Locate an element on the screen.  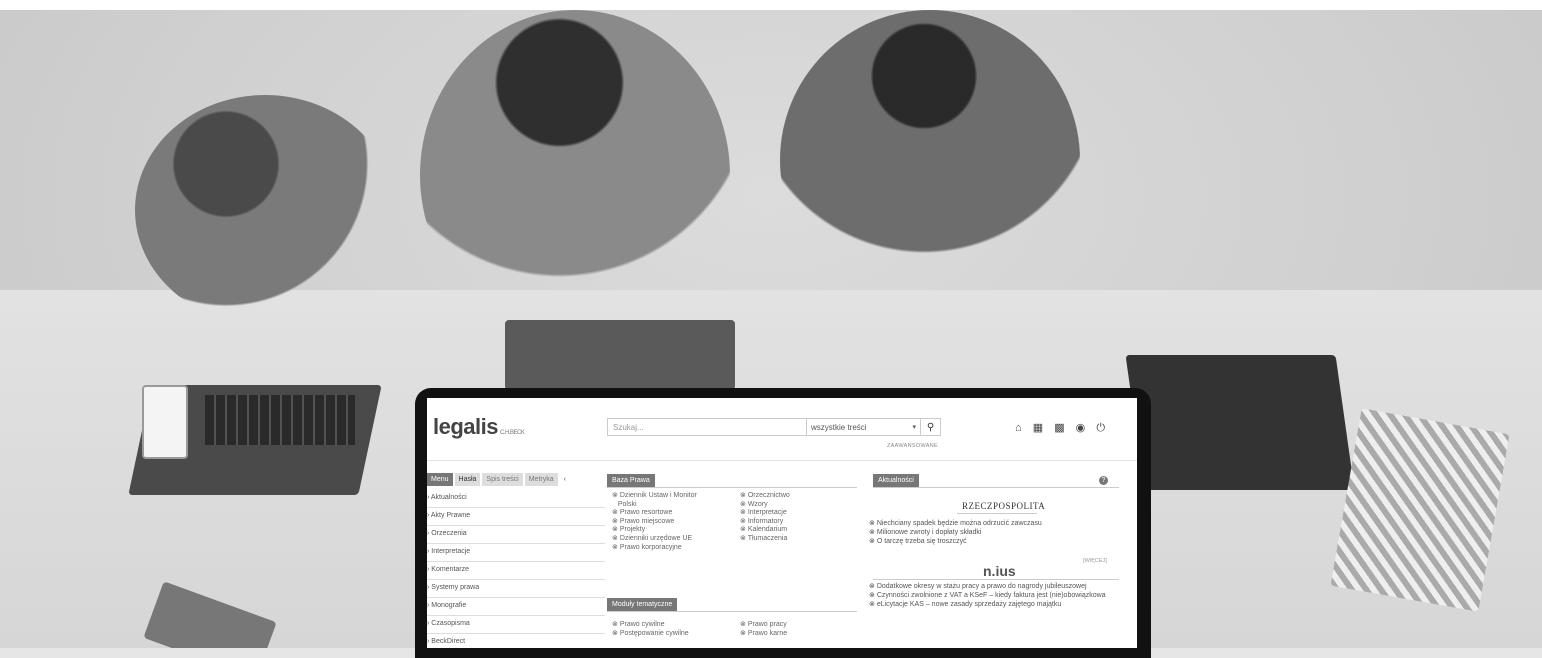
menu-item: › BeckDirect is located at coordinates (516, 641).